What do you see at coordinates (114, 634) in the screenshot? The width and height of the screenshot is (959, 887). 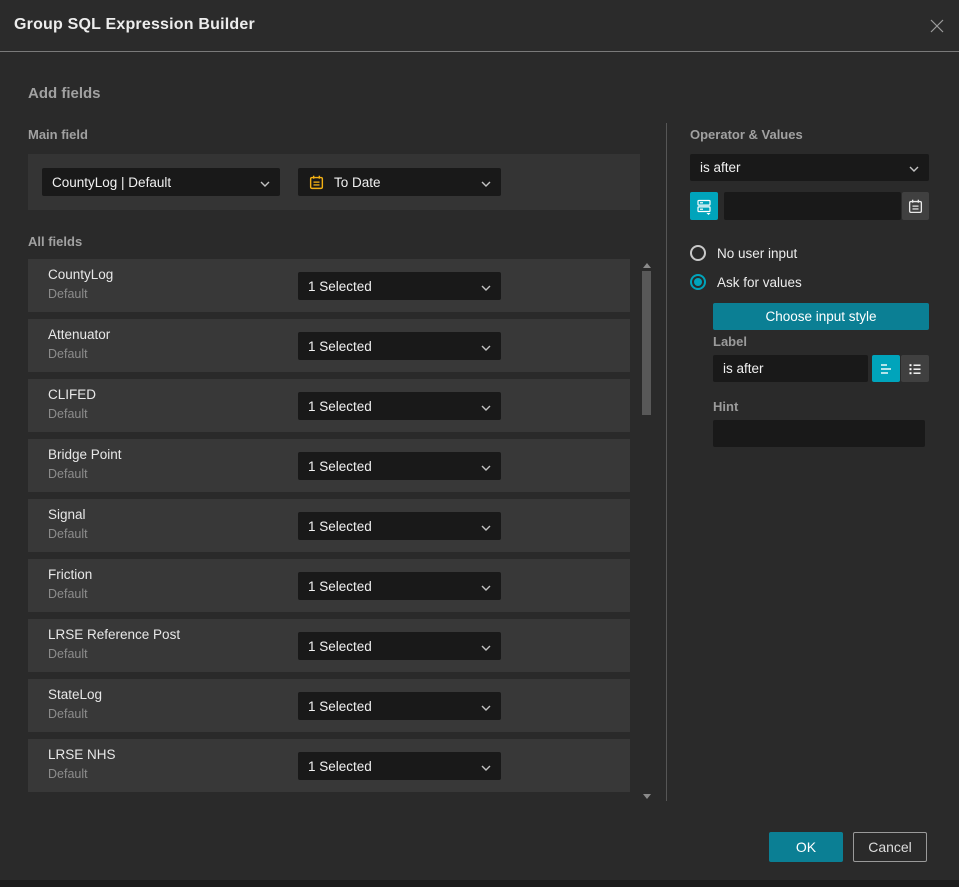 I see `field-name: LRSE Reference Post` at bounding box center [114, 634].